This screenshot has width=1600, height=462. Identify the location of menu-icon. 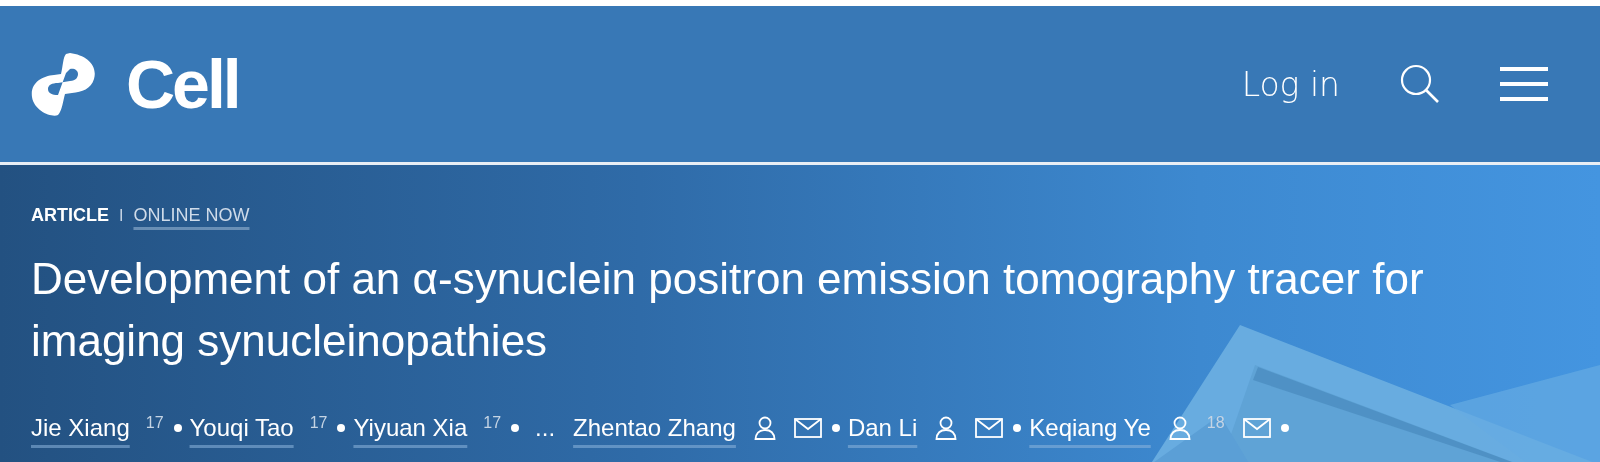
(1524, 84).